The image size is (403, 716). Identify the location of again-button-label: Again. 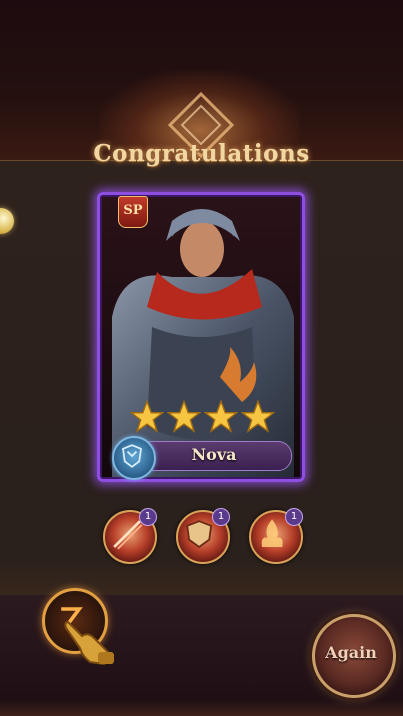
(351, 653).